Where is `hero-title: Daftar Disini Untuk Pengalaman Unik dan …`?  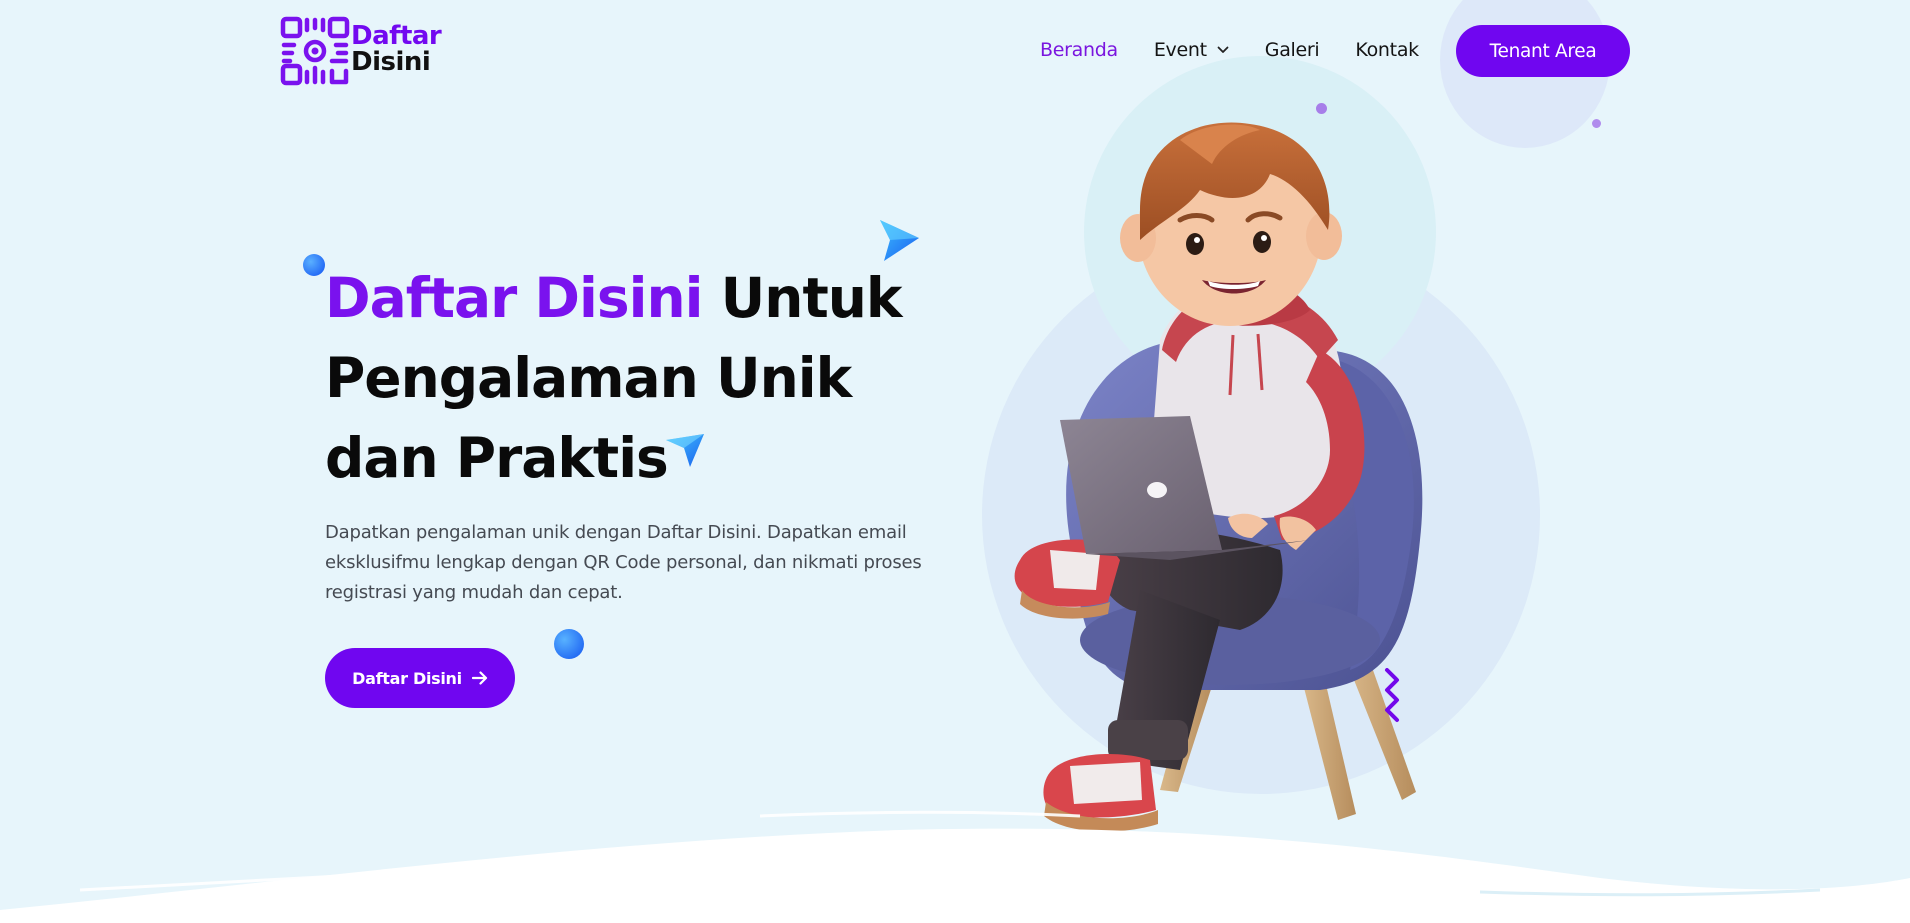
hero-title: Daftar Disini Untuk Pengalaman Unik dan … is located at coordinates (645, 378).